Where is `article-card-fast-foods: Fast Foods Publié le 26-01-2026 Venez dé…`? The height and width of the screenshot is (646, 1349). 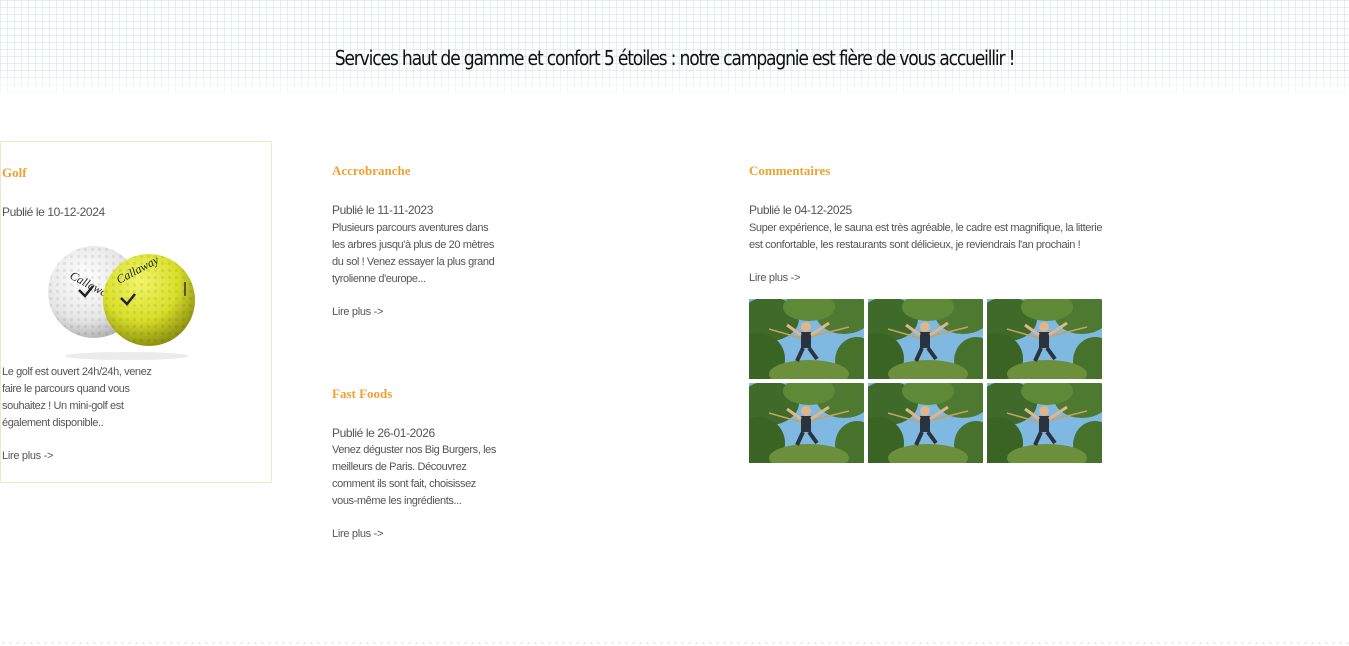
article-card-fast-foods: Fast Foods Publié le 26-01-2026 Venez dé… is located at coordinates (432, 471).